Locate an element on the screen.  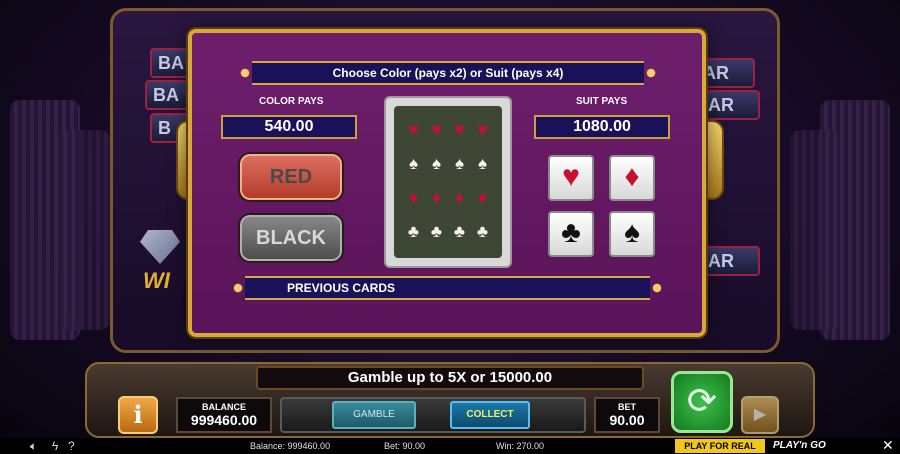
gamble-limit-message: Gamble up to 5X or 15000.00 is located at coordinates (450, 378).